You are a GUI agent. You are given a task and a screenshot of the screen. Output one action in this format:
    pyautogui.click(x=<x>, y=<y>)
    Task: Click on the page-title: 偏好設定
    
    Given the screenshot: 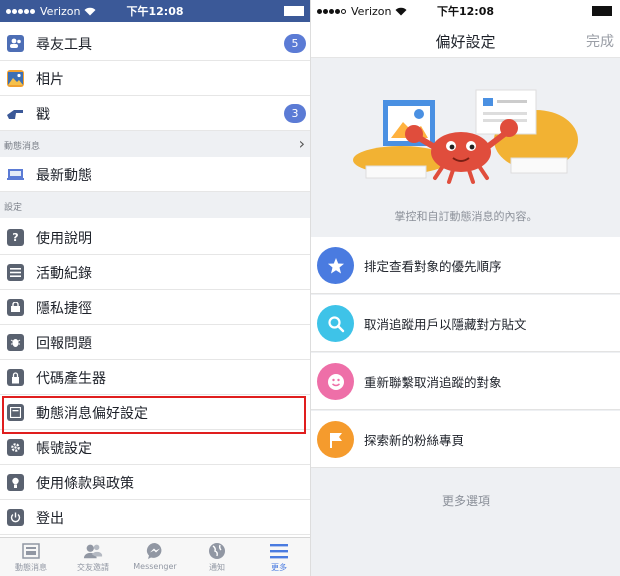 What is the action you would take?
    pyautogui.click(x=465, y=42)
    